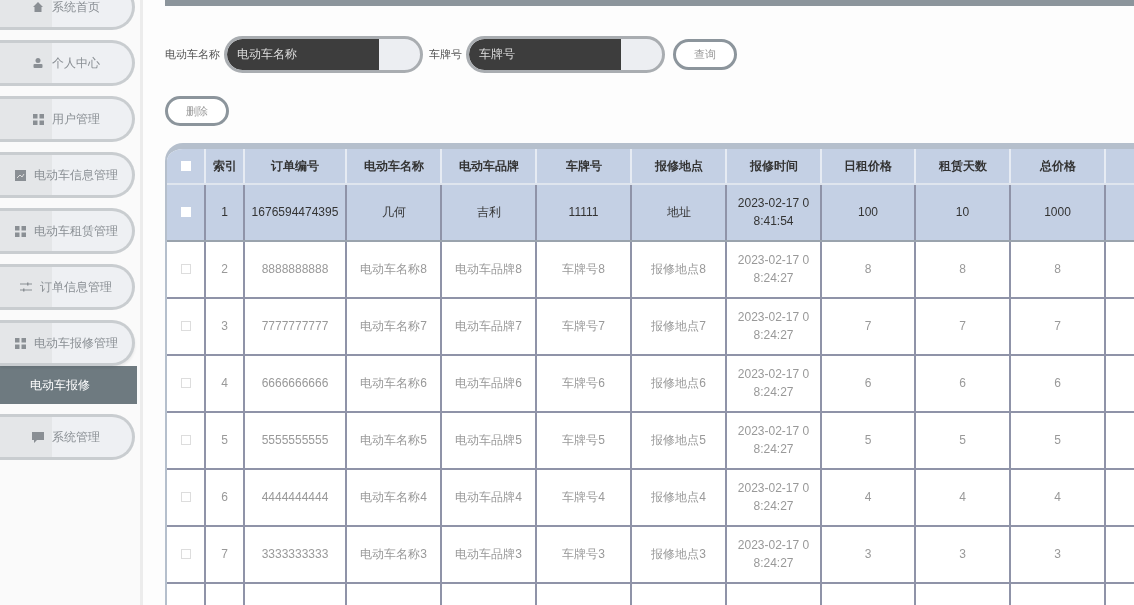 Image resolution: width=1134 pixels, height=605 pixels. I want to click on table-cell: 几何, so click(394, 212).